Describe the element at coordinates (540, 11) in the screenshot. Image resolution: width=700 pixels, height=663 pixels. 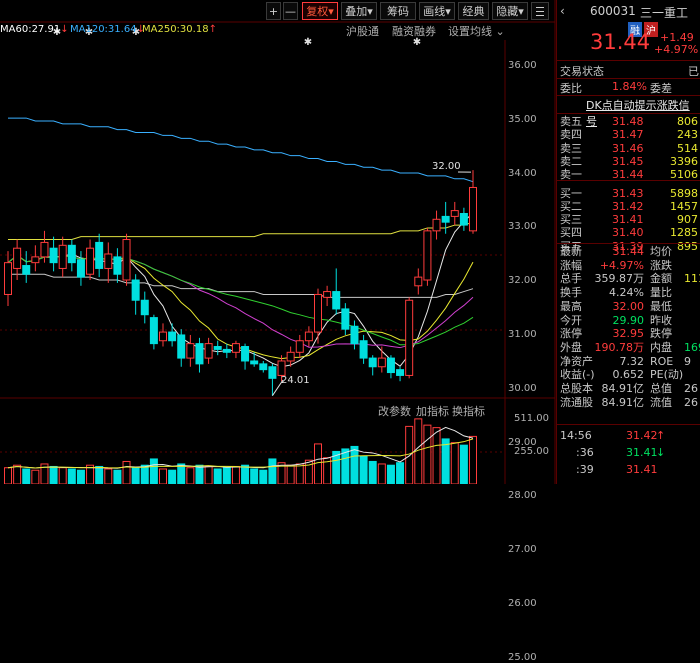
I see `menu-icon` at that location.